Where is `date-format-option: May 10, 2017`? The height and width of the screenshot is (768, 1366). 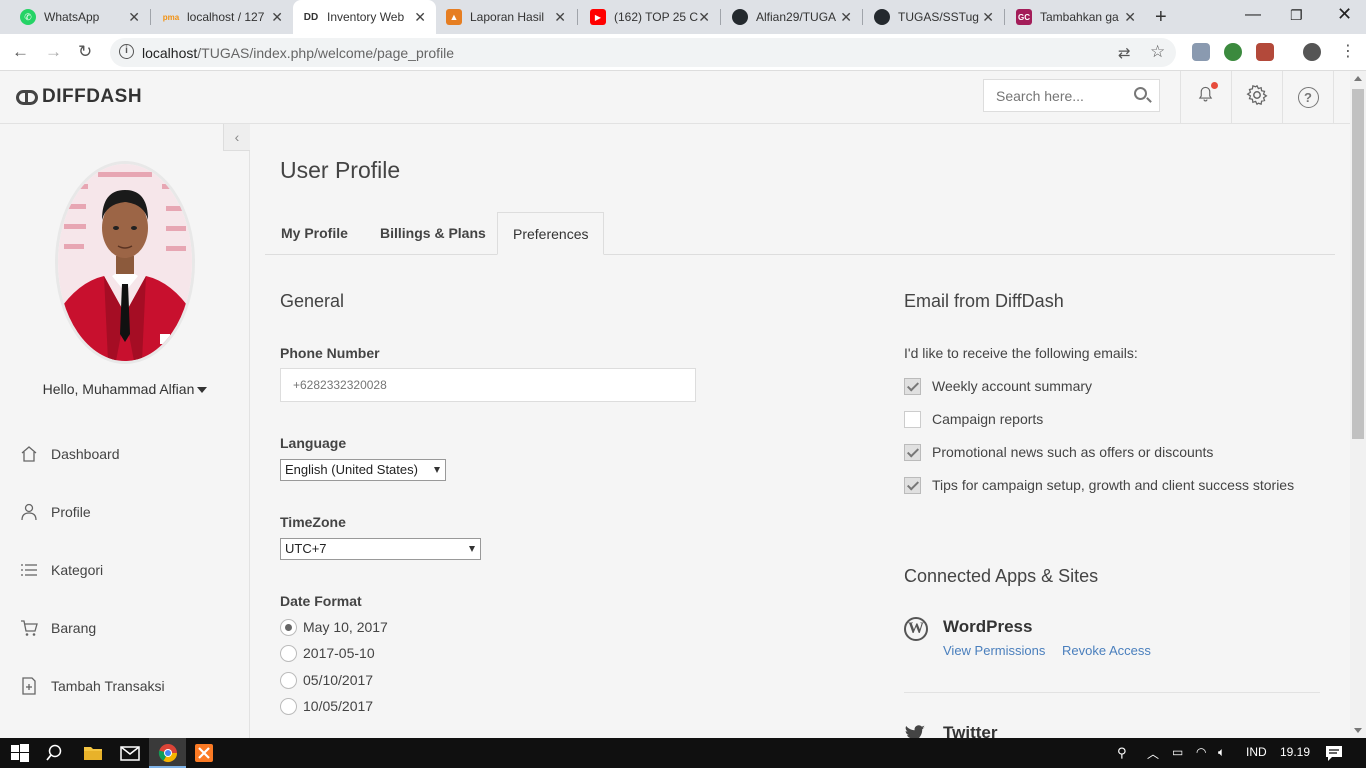
date-format-option: May 10, 2017 is located at coordinates (334, 627).